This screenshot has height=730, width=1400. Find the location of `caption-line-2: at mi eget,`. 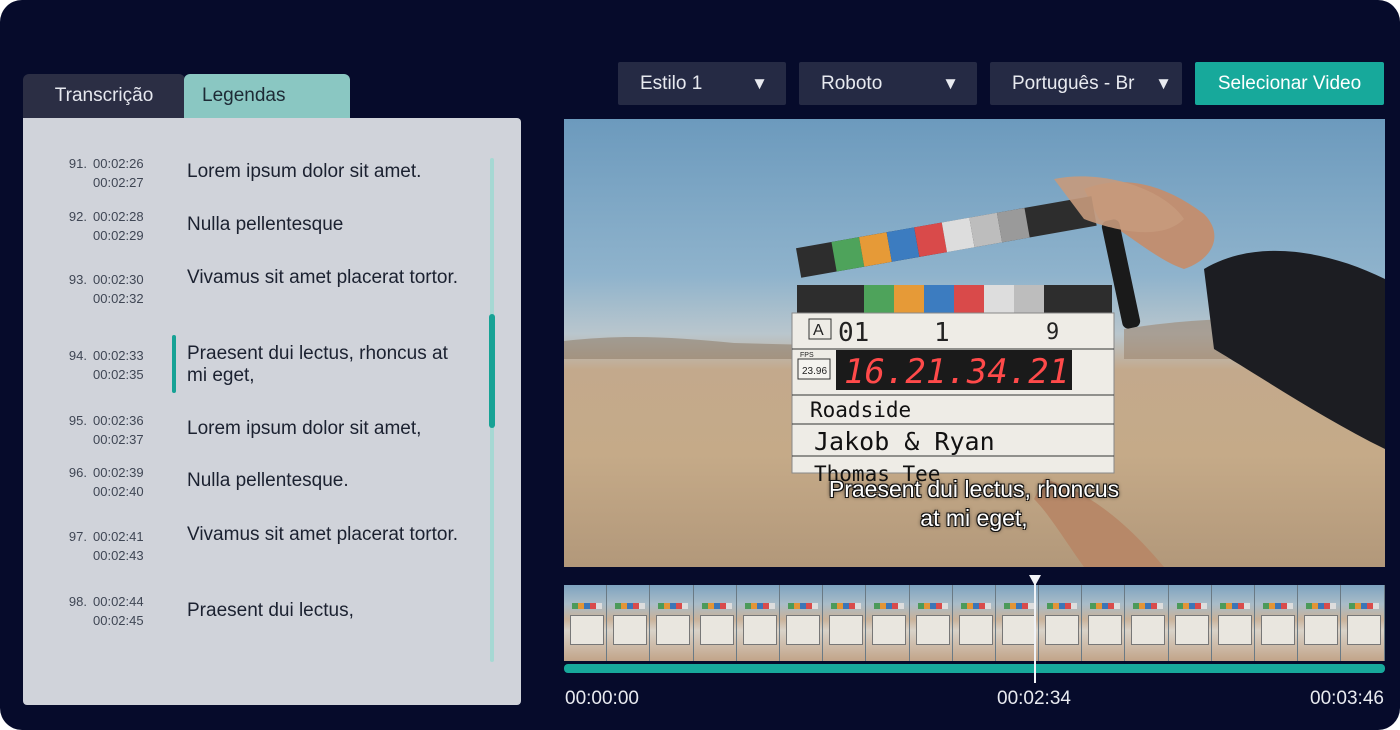

caption-line-2: at mi eget, is located at coordinates (974, 518).